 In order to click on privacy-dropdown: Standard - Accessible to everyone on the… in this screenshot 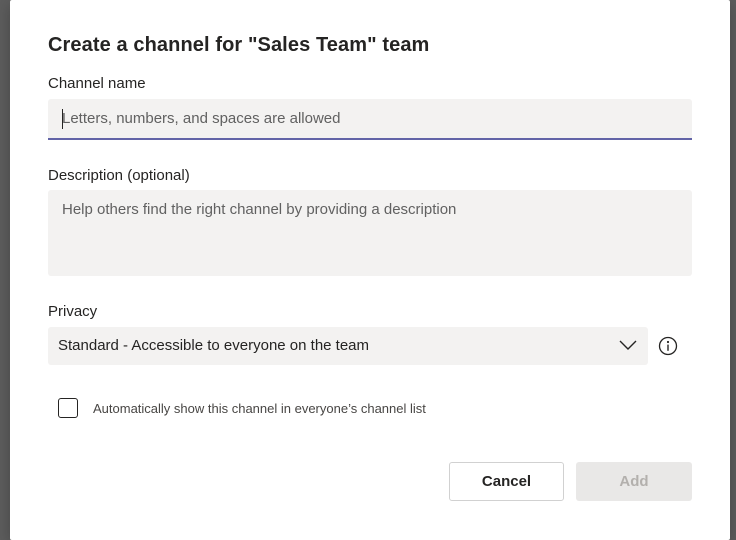, I will do `click(348, 346)`.